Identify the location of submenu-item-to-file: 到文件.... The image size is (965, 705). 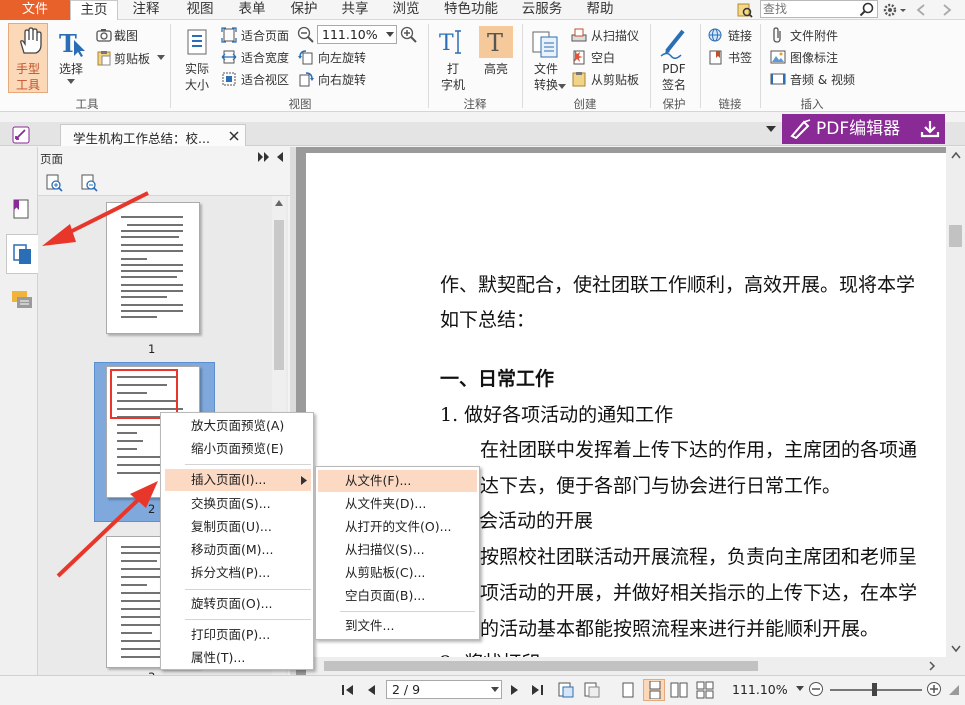
(369, 626).